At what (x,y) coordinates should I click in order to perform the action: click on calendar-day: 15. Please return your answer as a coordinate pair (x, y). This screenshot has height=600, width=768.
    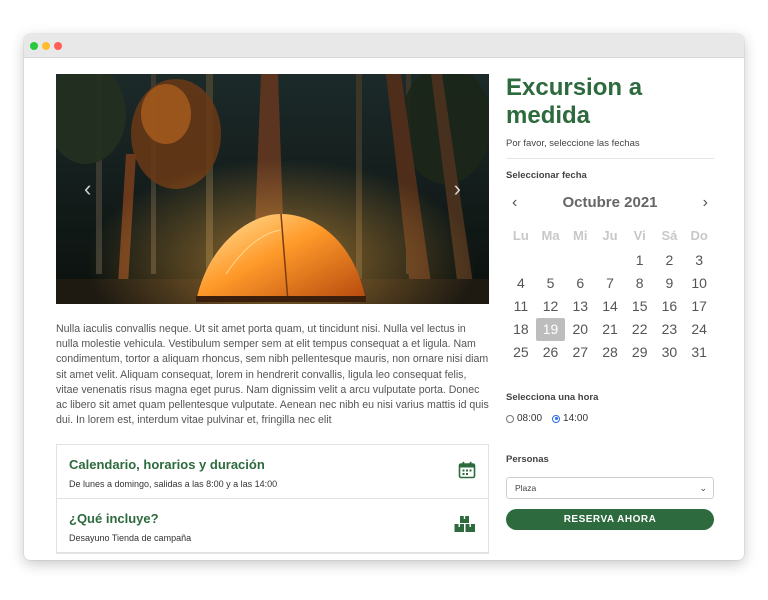
    Looking at the image, I should click on (640, 306).